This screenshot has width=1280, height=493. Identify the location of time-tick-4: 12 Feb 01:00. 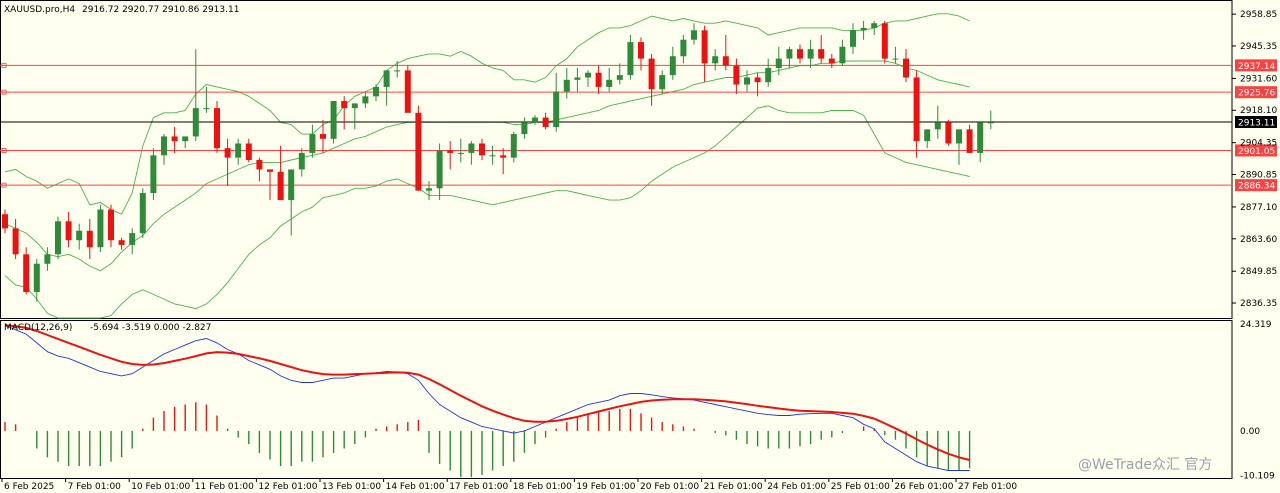
(287, 487).